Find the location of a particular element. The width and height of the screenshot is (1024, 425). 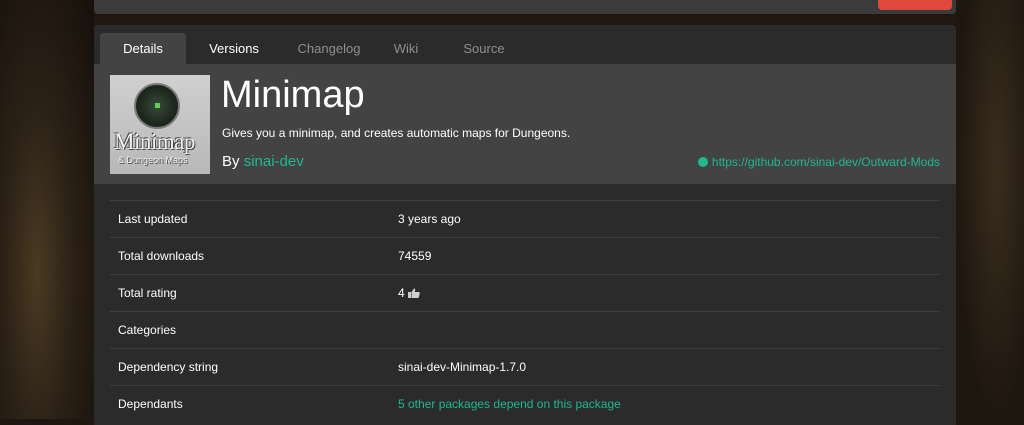

thumbs-up-icon is located at coordinates (413, 293).